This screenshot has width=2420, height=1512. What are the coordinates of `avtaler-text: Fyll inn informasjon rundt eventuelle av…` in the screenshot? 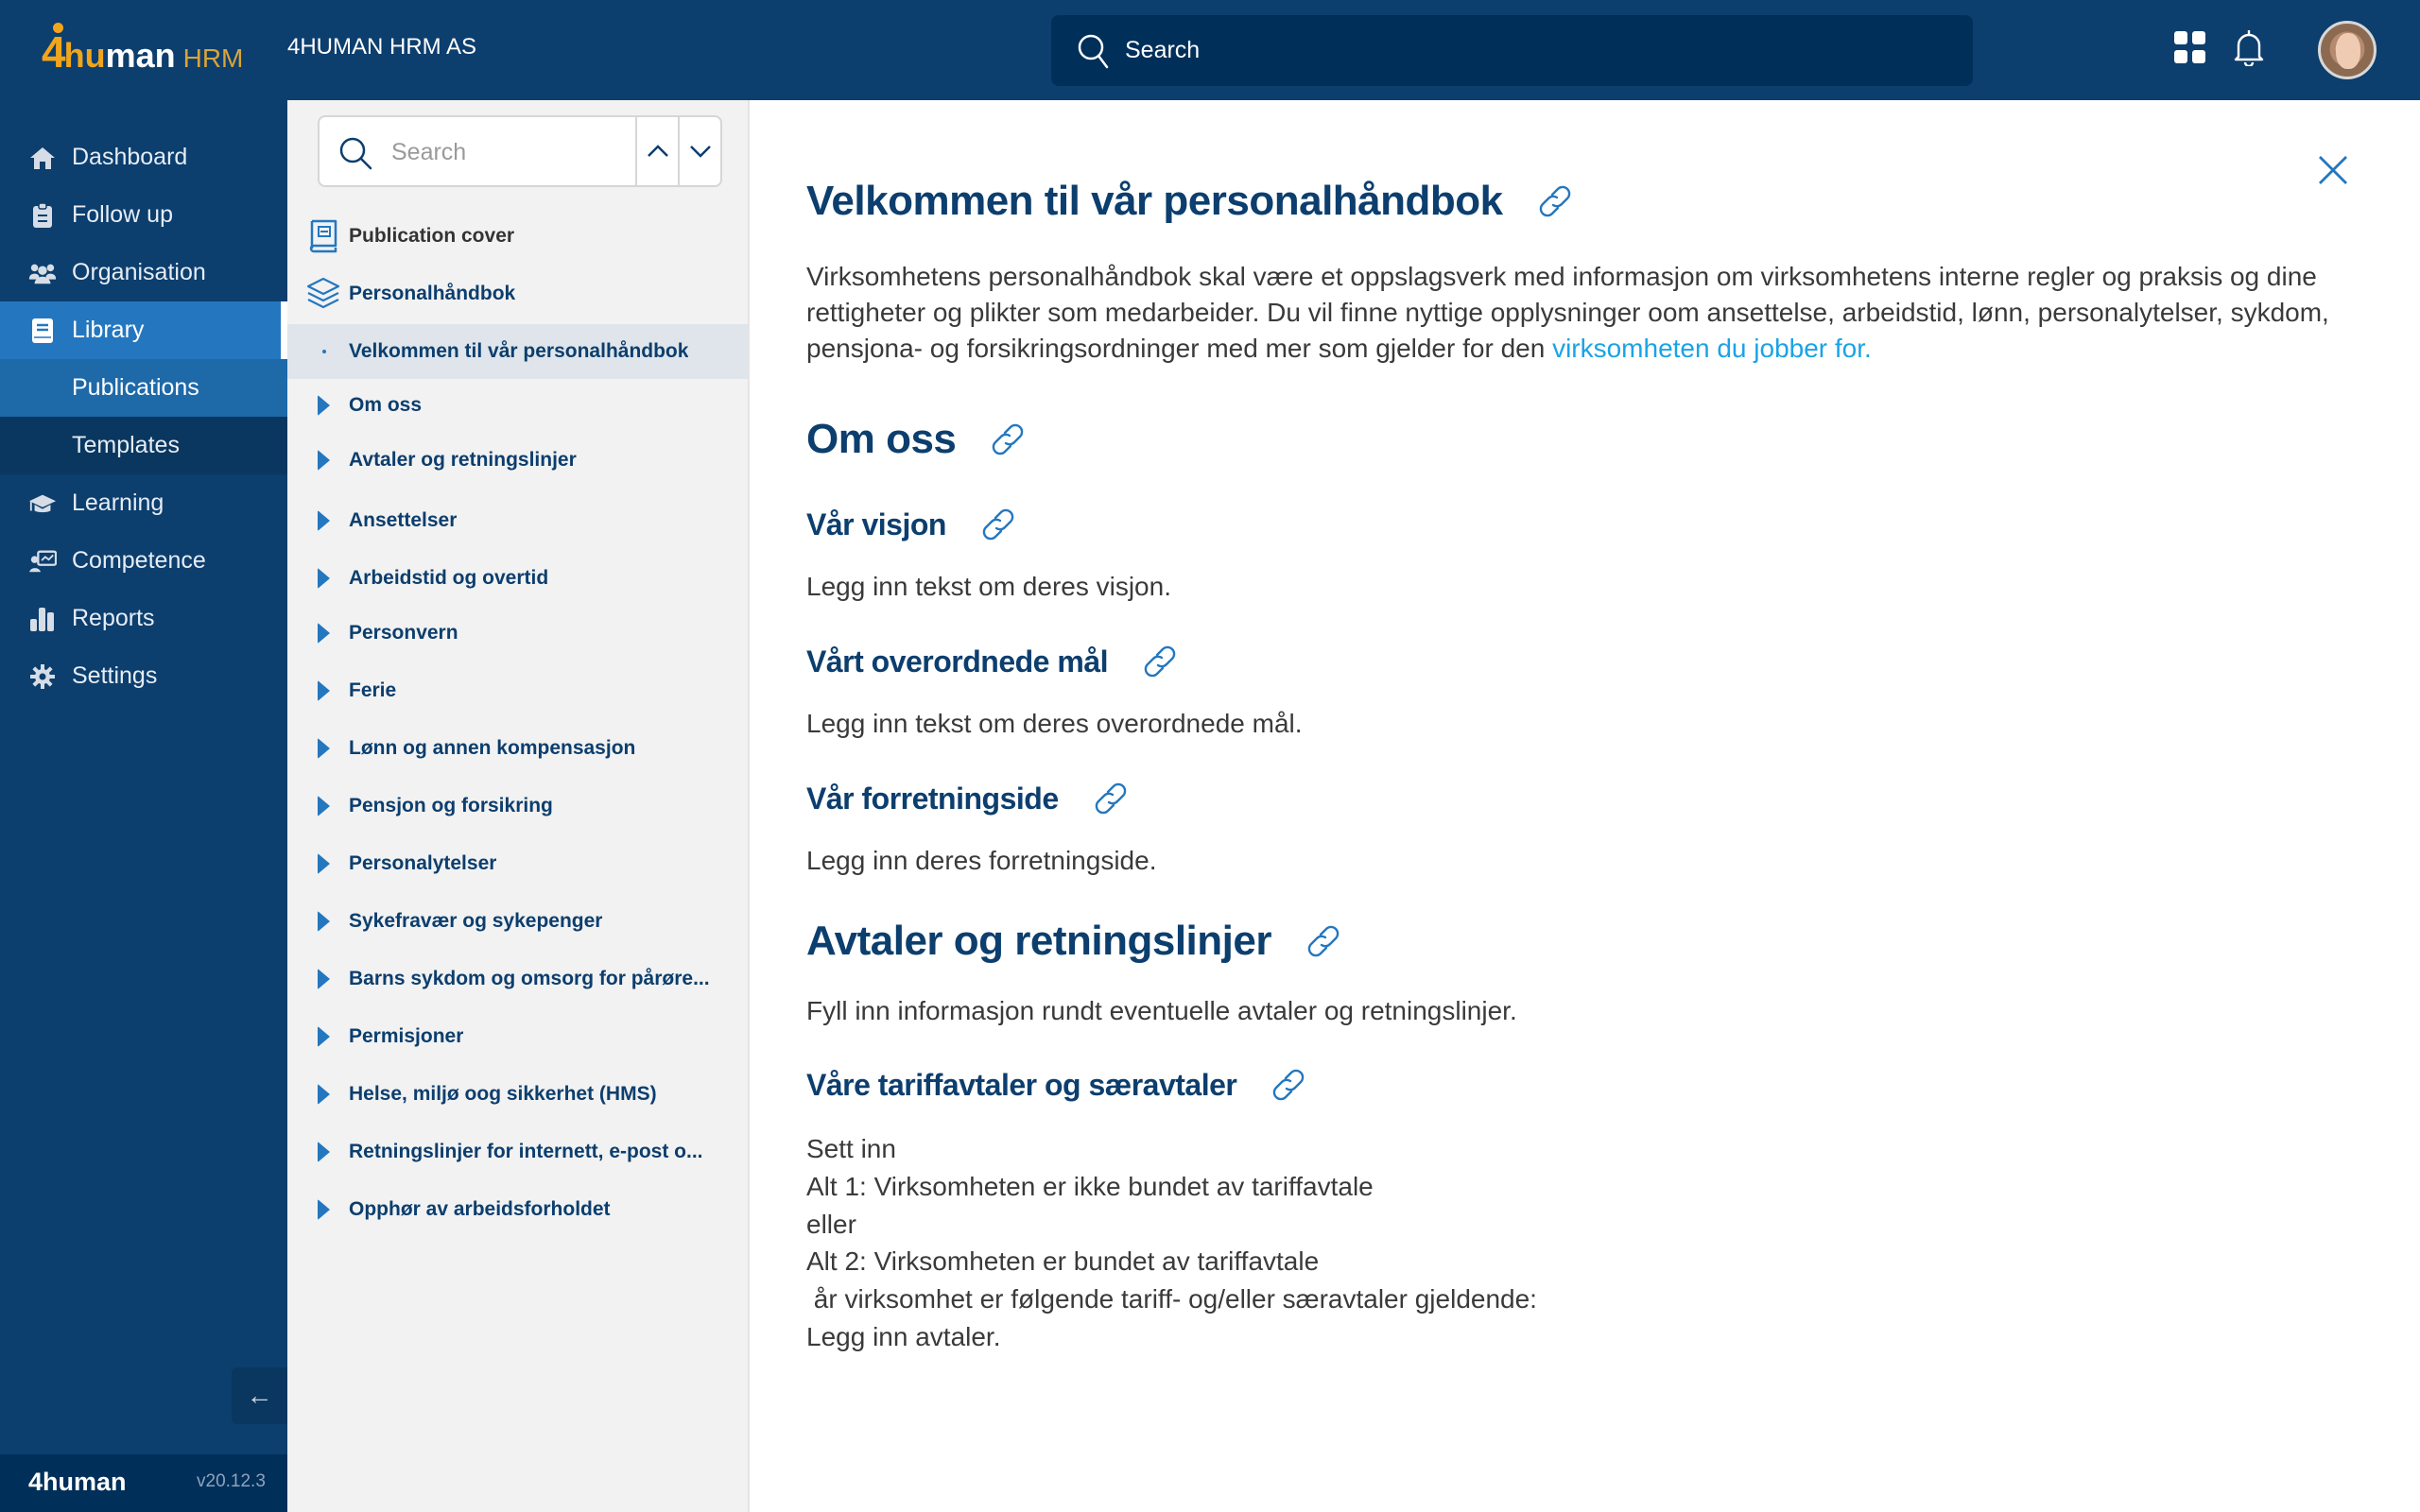 It's located at (1161, 1010).